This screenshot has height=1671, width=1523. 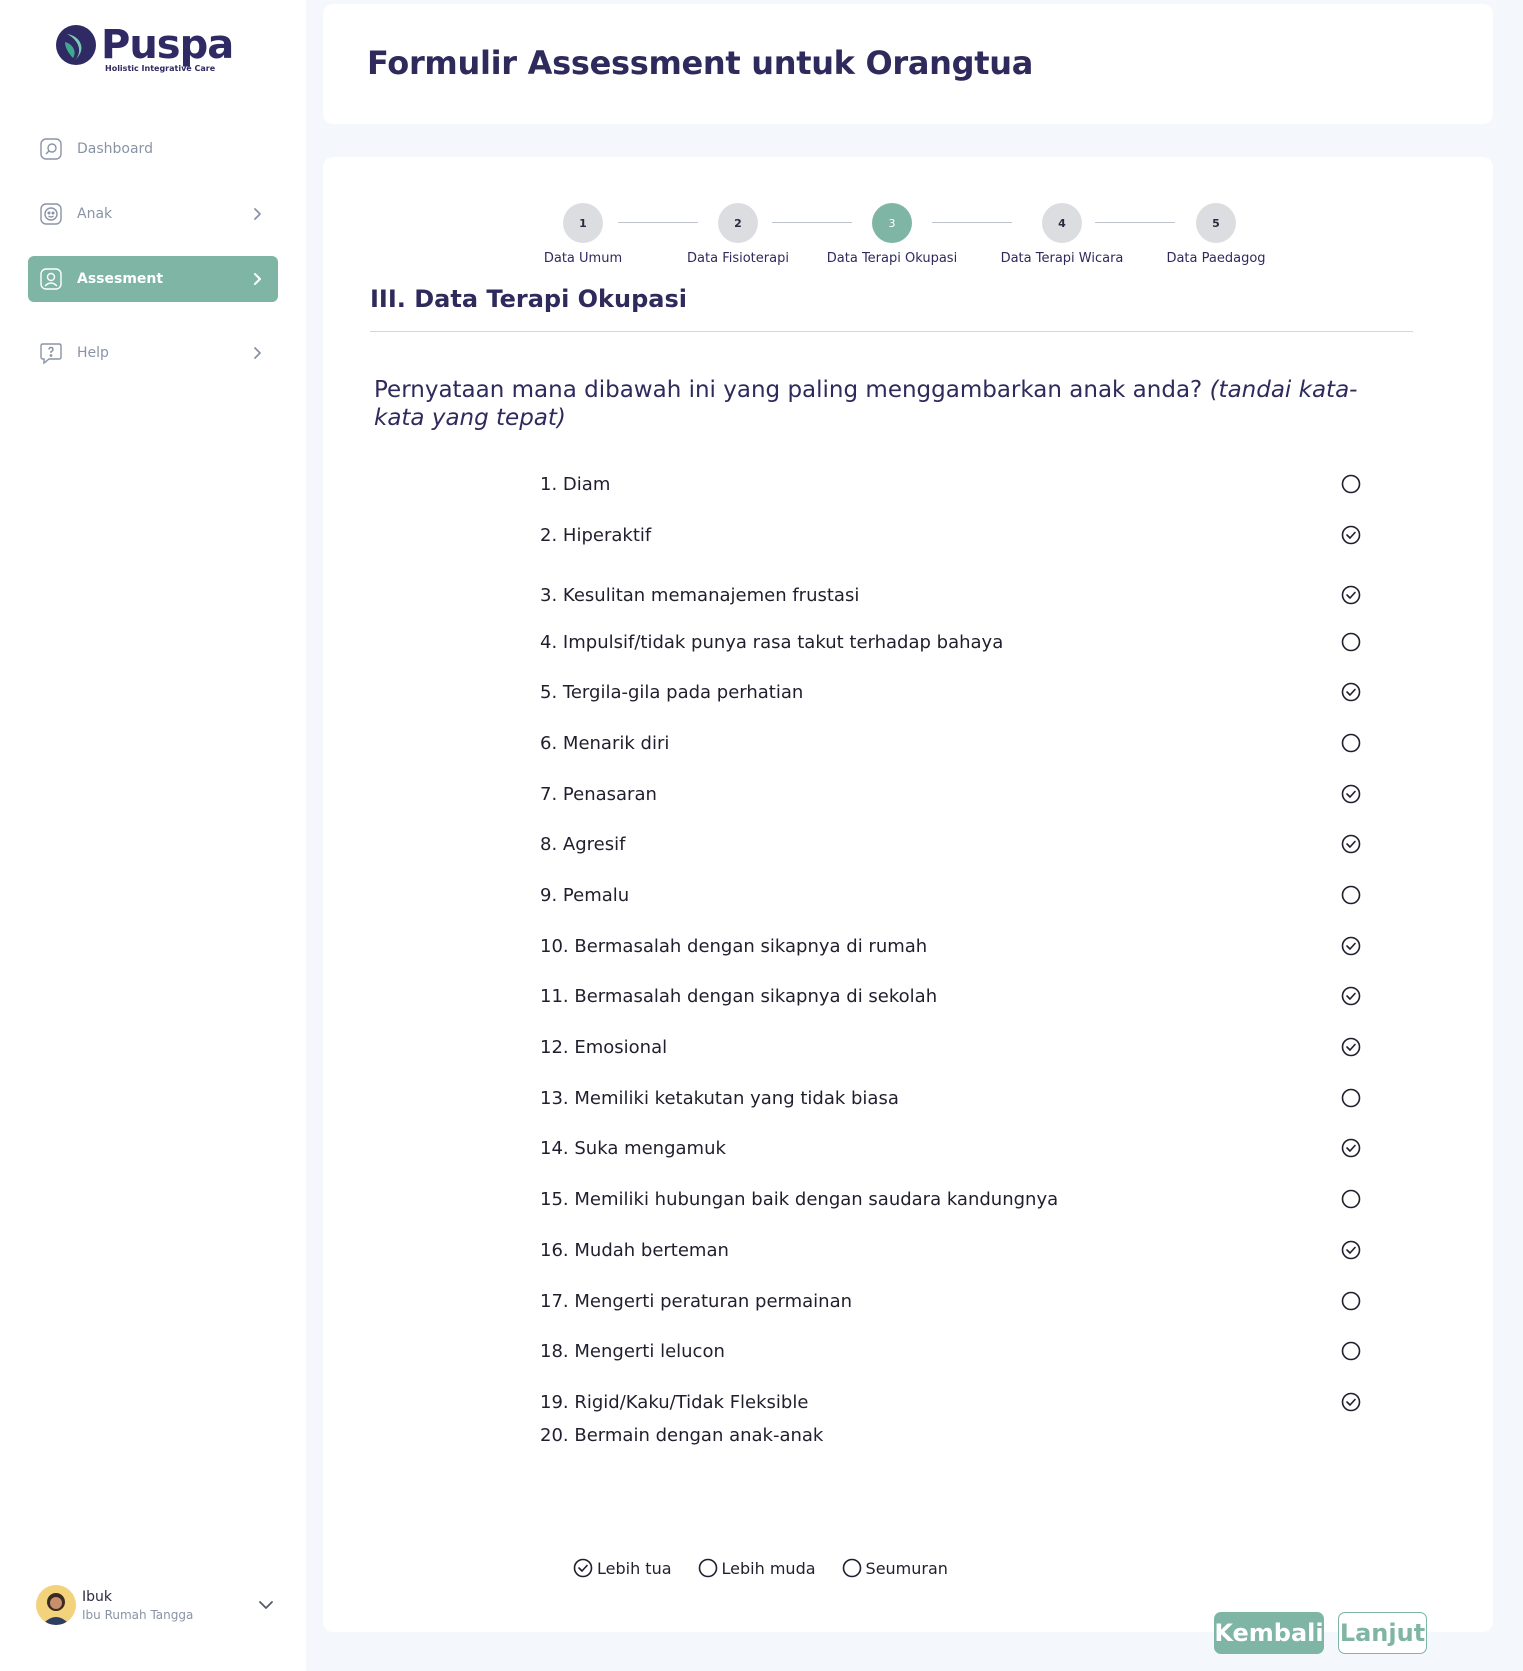 I want to click on item-number: 10., so click(x=554, y=946).